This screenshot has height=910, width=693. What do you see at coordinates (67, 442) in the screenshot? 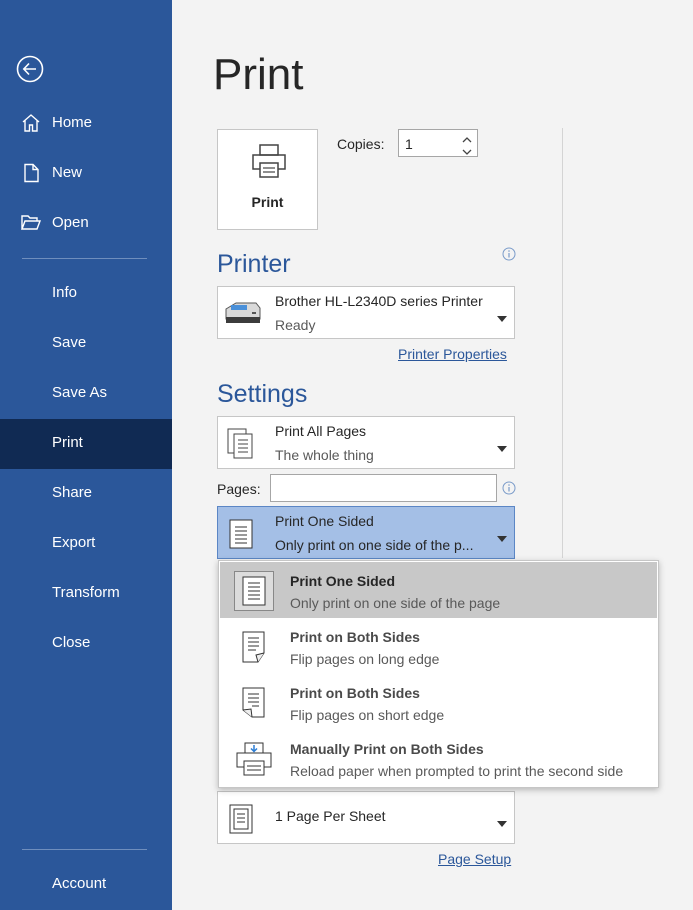
I see `sidebar-item-label: Print` at bounding box center [67, 442].